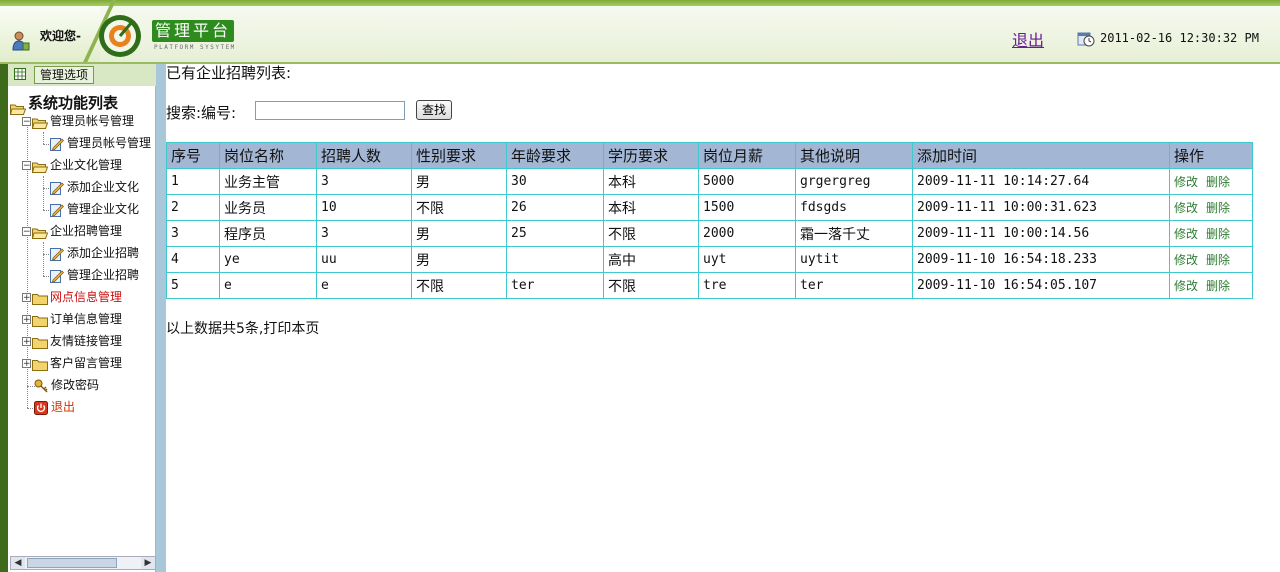 This screenshot has height=572, width=1280. I want to click on cell-education: 高中, so click(651, 259).